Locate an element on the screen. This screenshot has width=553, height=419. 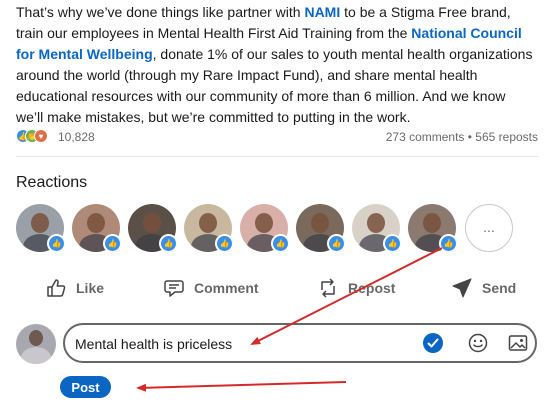
comment-label: Comment is located at coordinates (226, 288).